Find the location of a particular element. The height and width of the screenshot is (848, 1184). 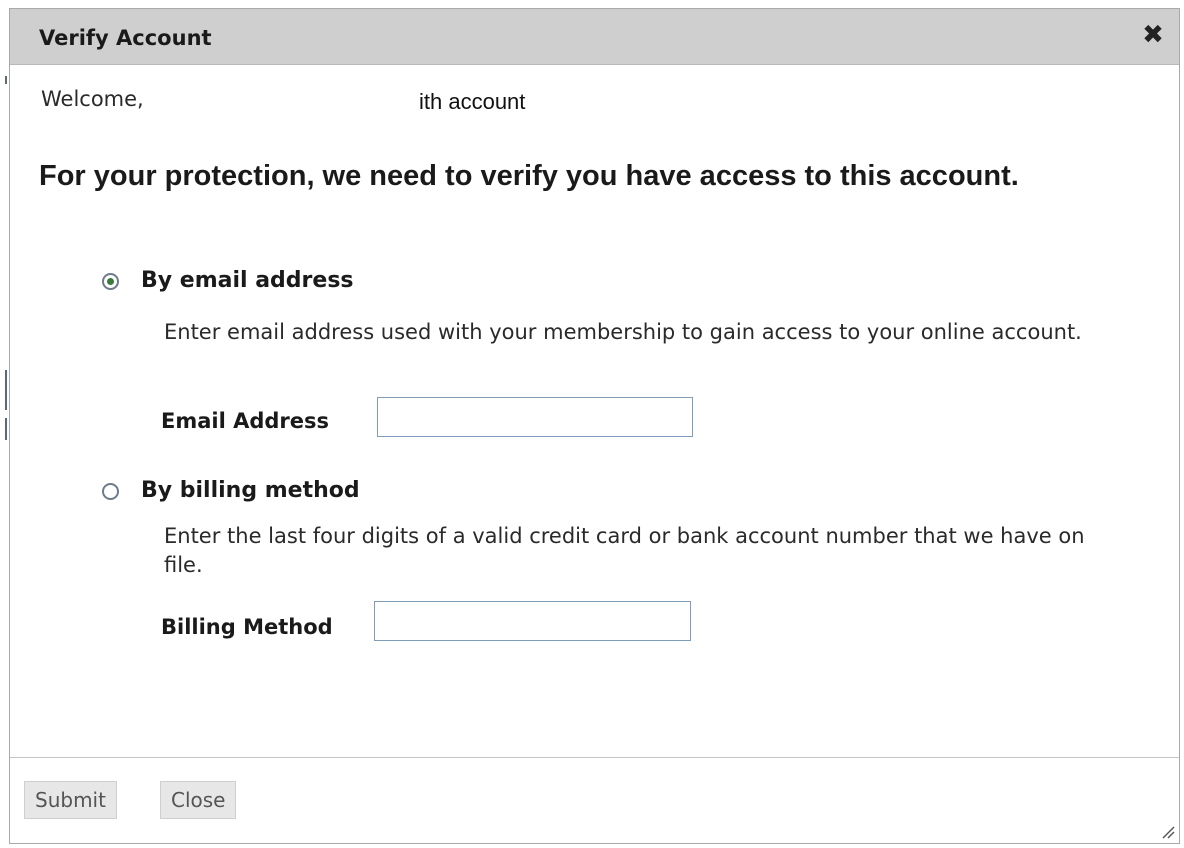

footer-divider is located at coordinates (594, 757).